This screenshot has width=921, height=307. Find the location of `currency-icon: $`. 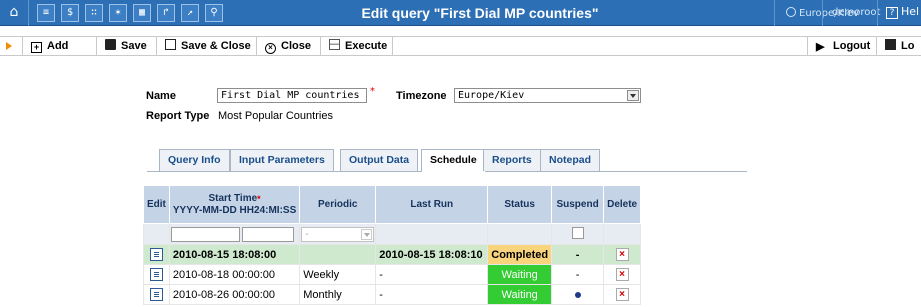

currency-icon: $ is located at coordinates (70, 13).